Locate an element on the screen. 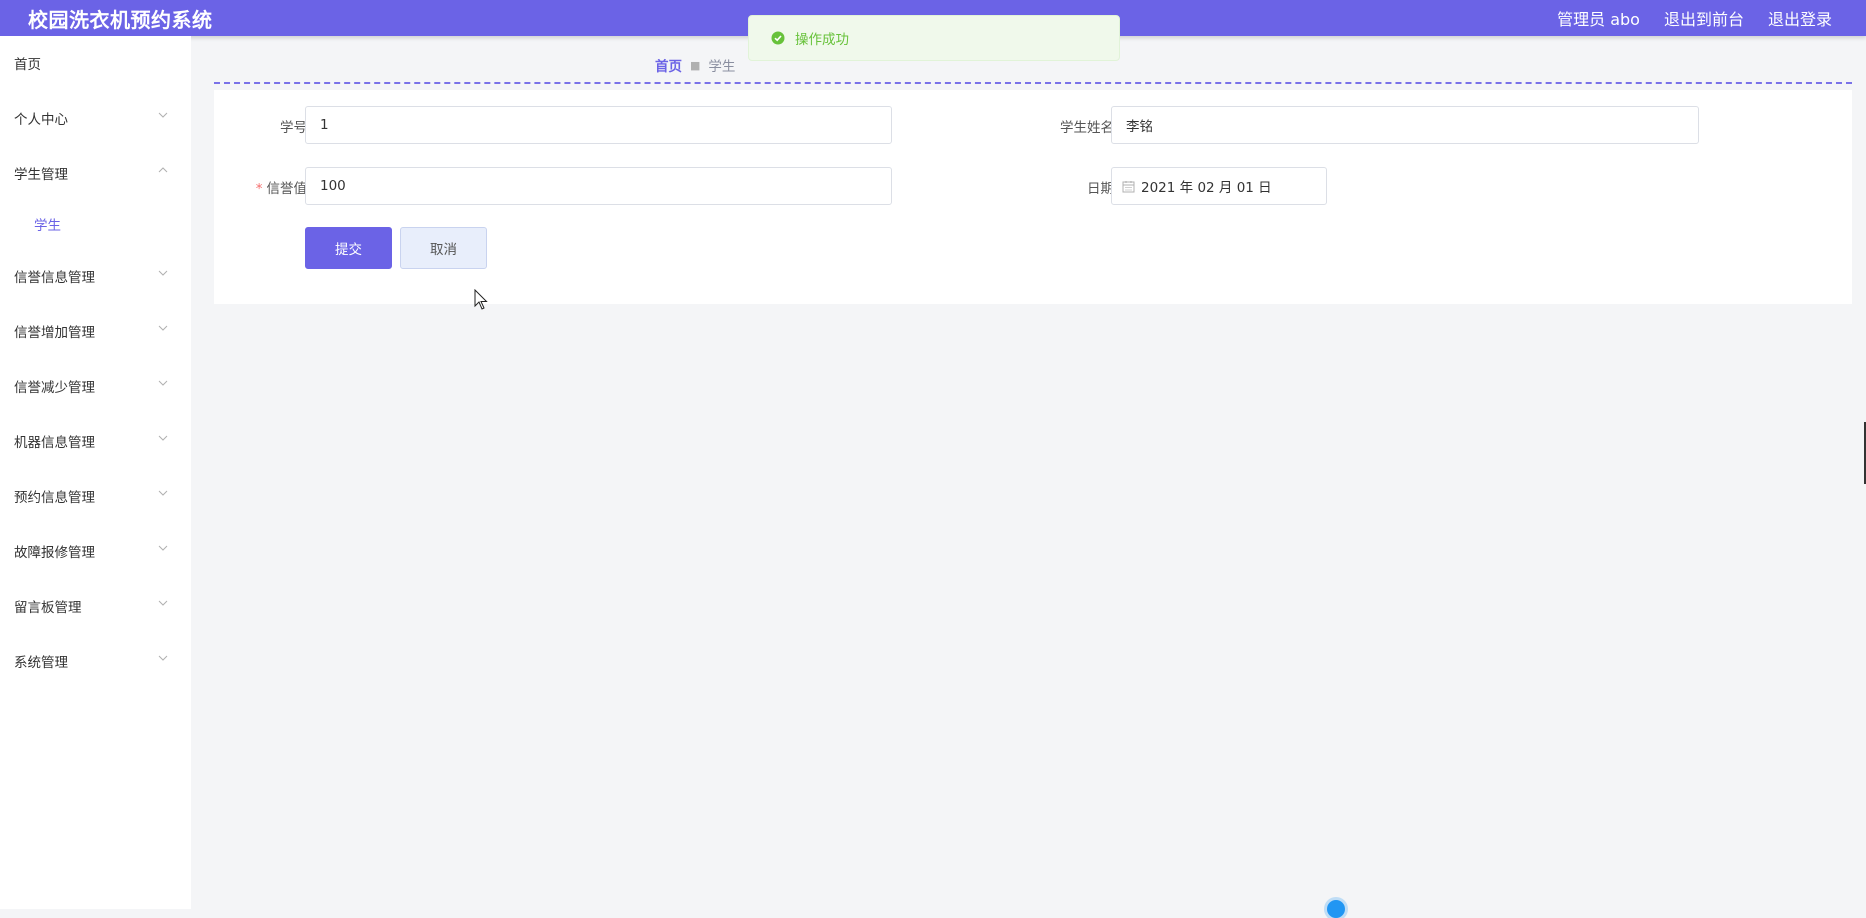  submit-button: 提交 is located at coordinates (348, 248).